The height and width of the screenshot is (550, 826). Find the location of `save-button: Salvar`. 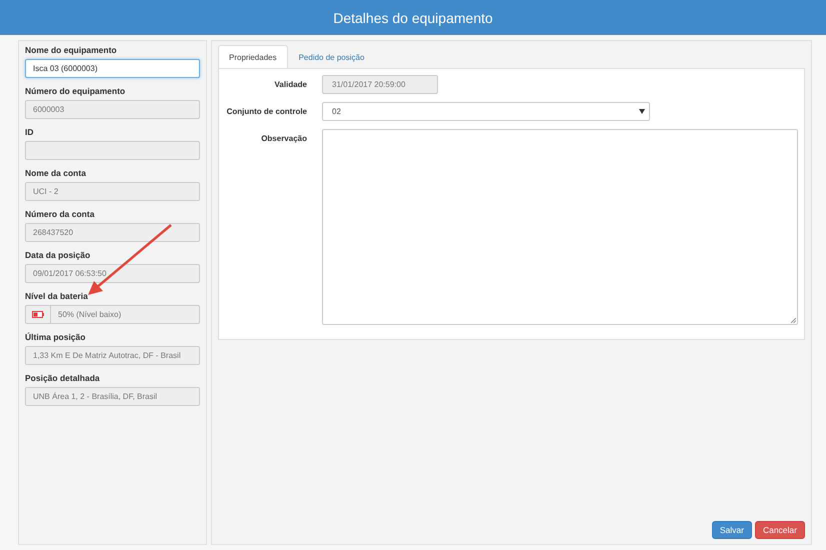

save-button: Salvar is located at coordinates (732, 530).